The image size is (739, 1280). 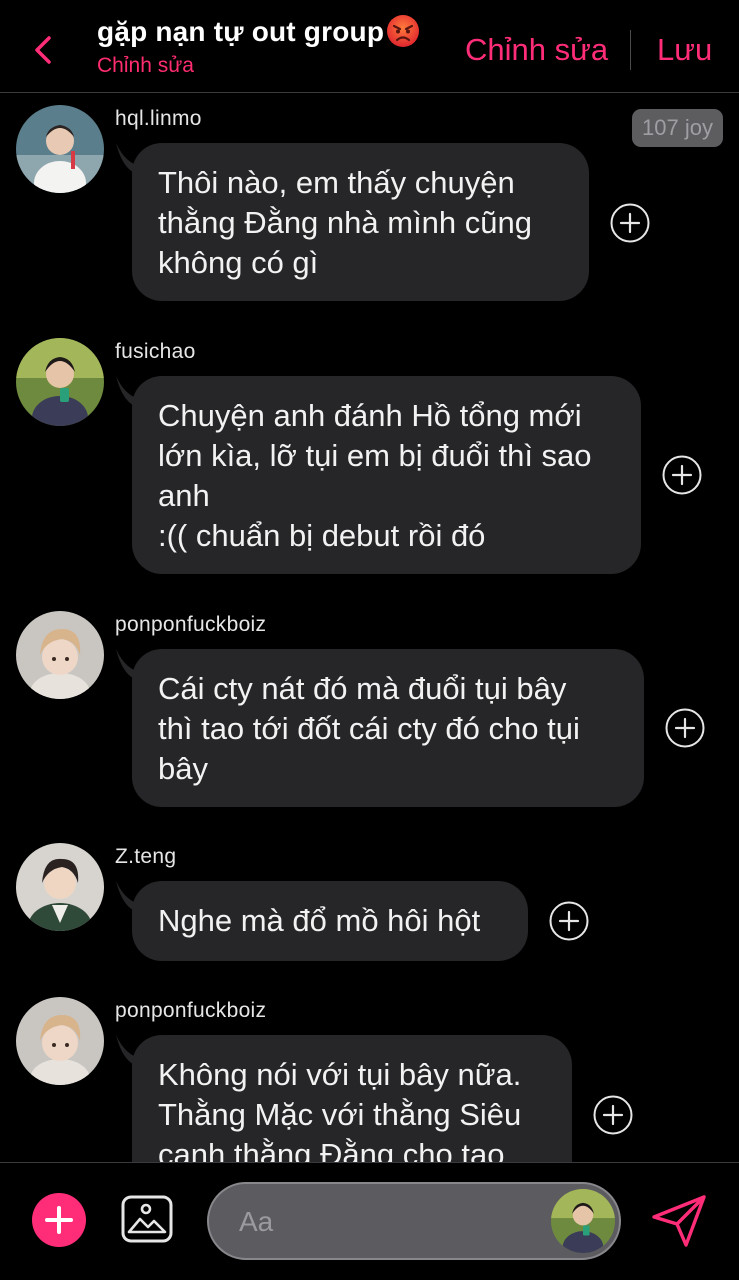 What do you see at coordinates (155, 351) in the screenshot?
I see `username: fusichao` at bounding box center [155, 351].